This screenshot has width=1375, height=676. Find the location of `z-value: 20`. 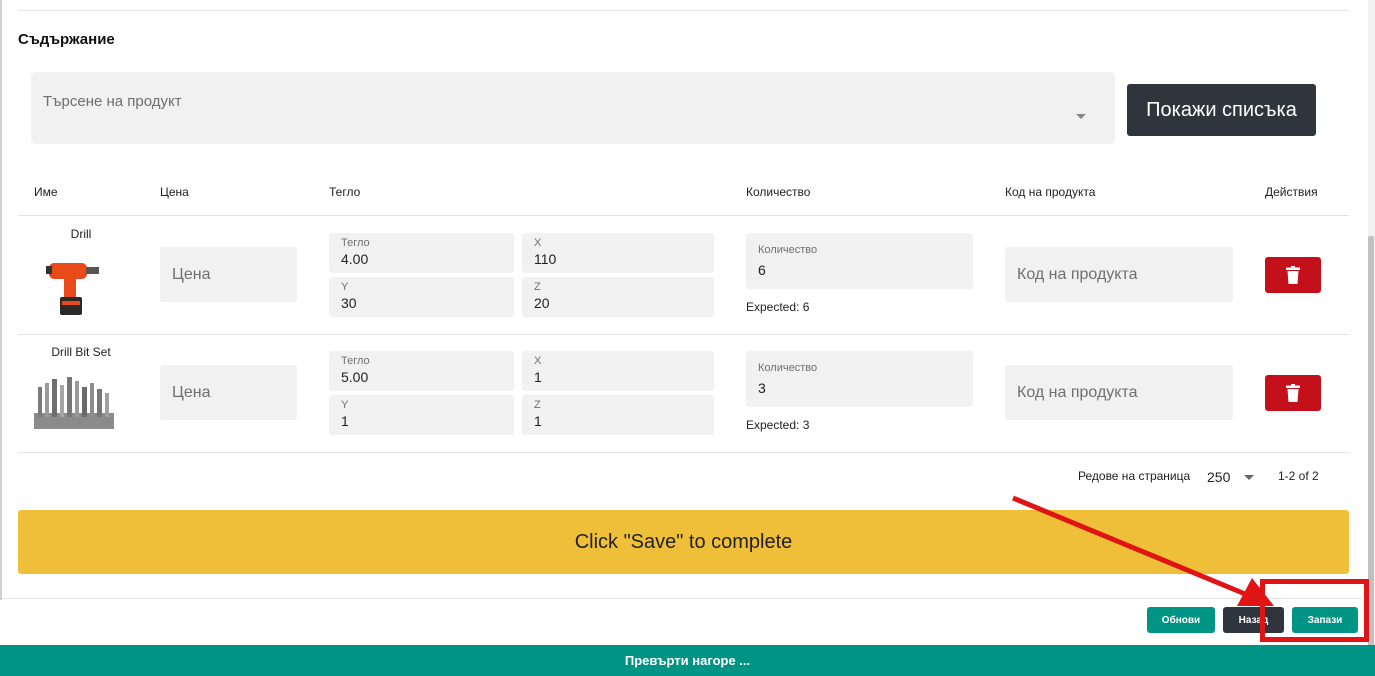

z-value: 20 is located at coordinates (542, 303).